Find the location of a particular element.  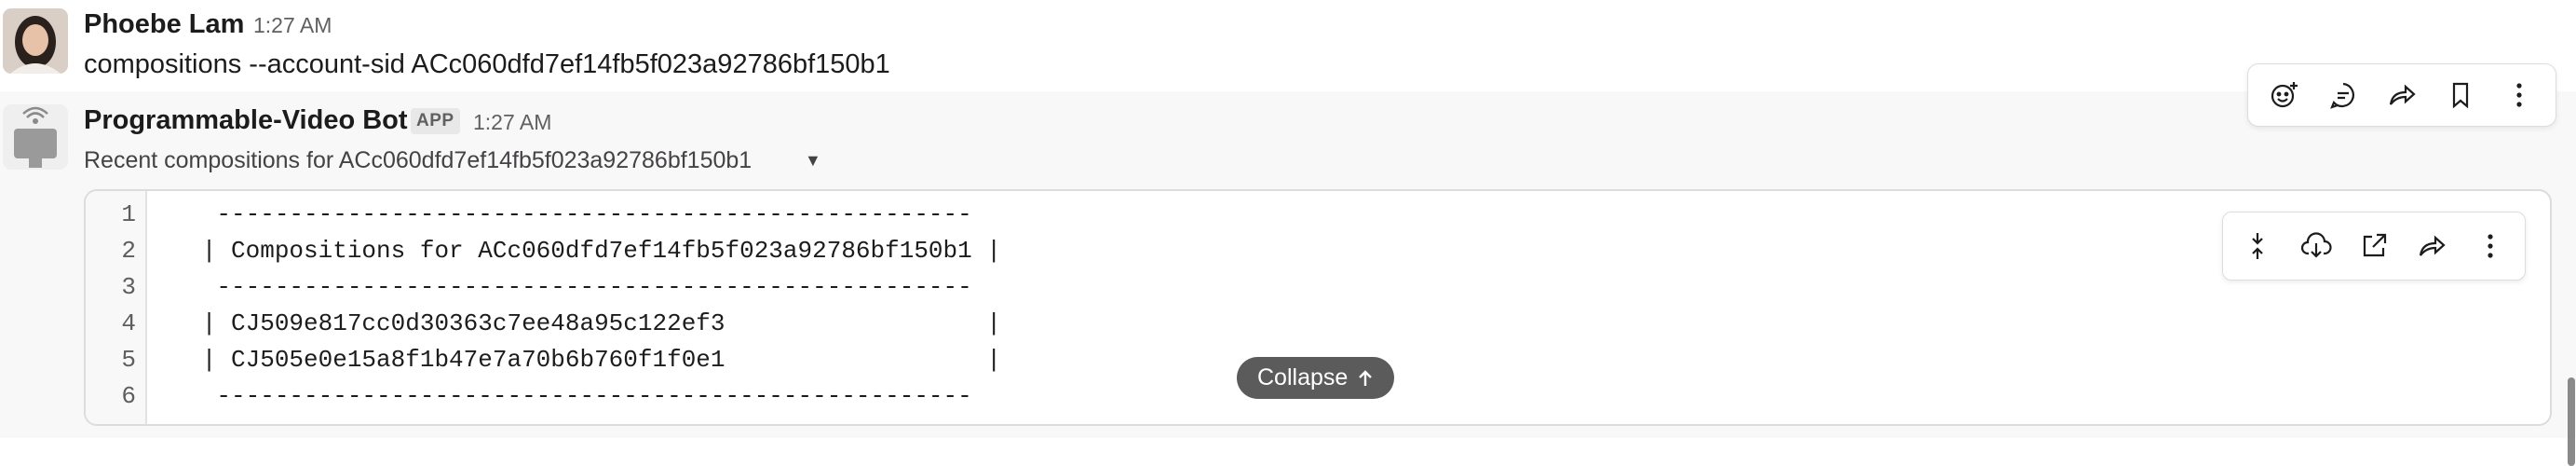

bookmark-icon is located at coordinates (2460, 95).